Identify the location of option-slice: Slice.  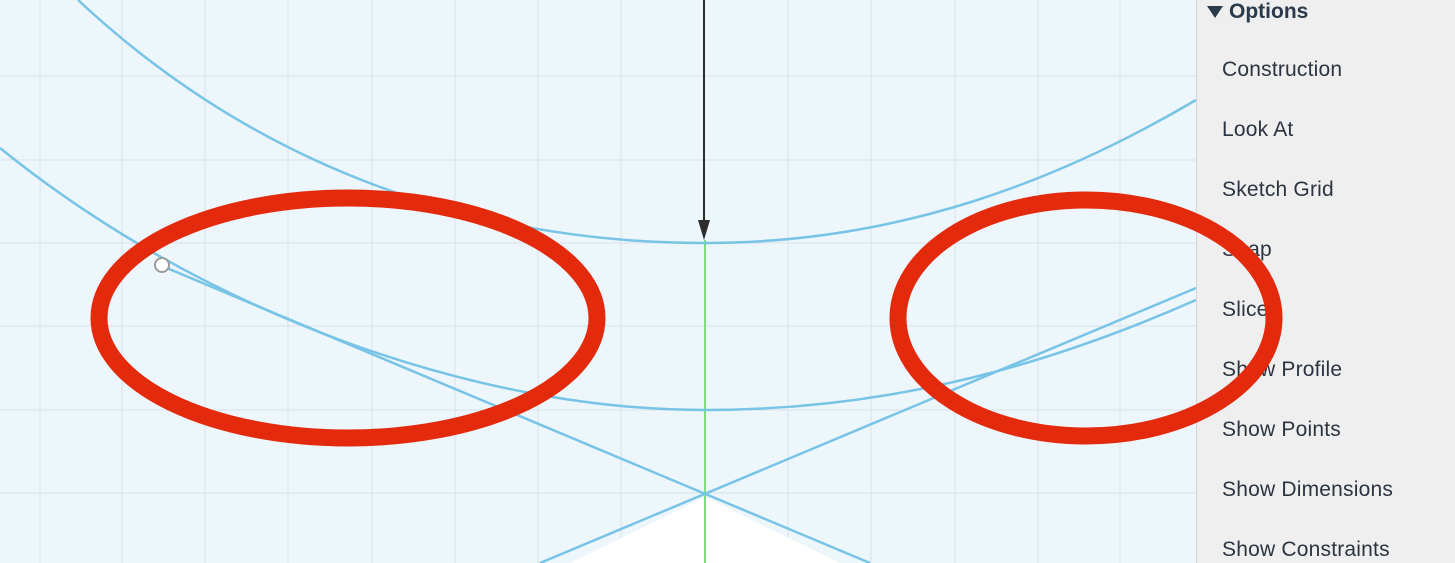
(1245, 310).